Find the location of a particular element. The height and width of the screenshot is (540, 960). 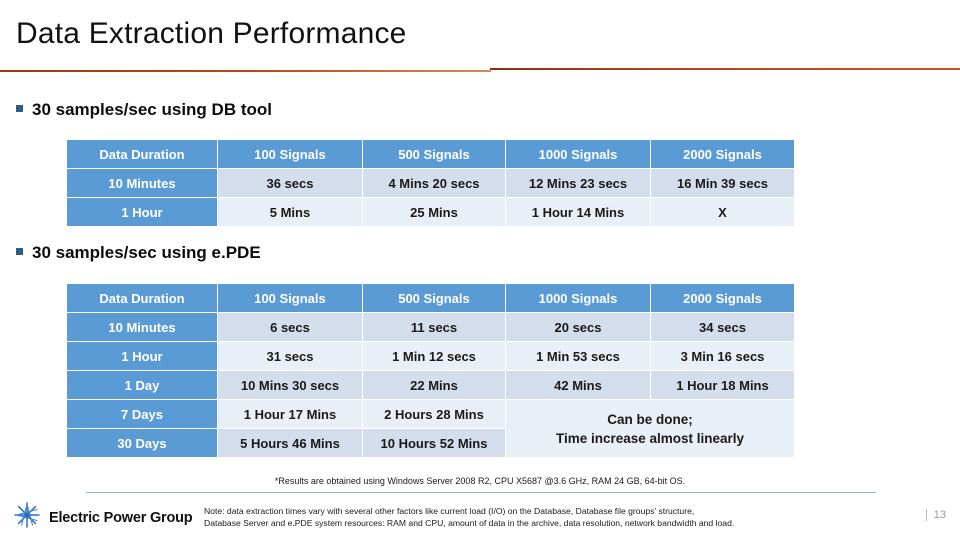

bullet-epde: 30 samples/sec using e.PDE is located at coordinates (138, 253).